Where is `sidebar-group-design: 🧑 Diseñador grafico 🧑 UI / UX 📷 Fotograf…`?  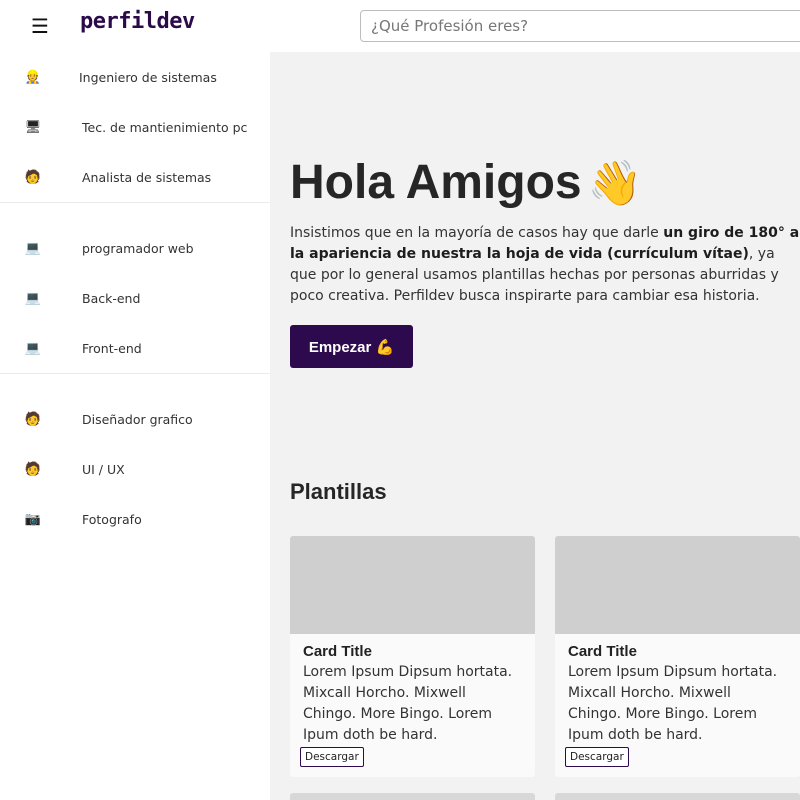
sidebar-group-design: 🧑 Diseñador grafico 🧑 UI / UX 📷 Fotograf… is located at coordinates (135, 469).